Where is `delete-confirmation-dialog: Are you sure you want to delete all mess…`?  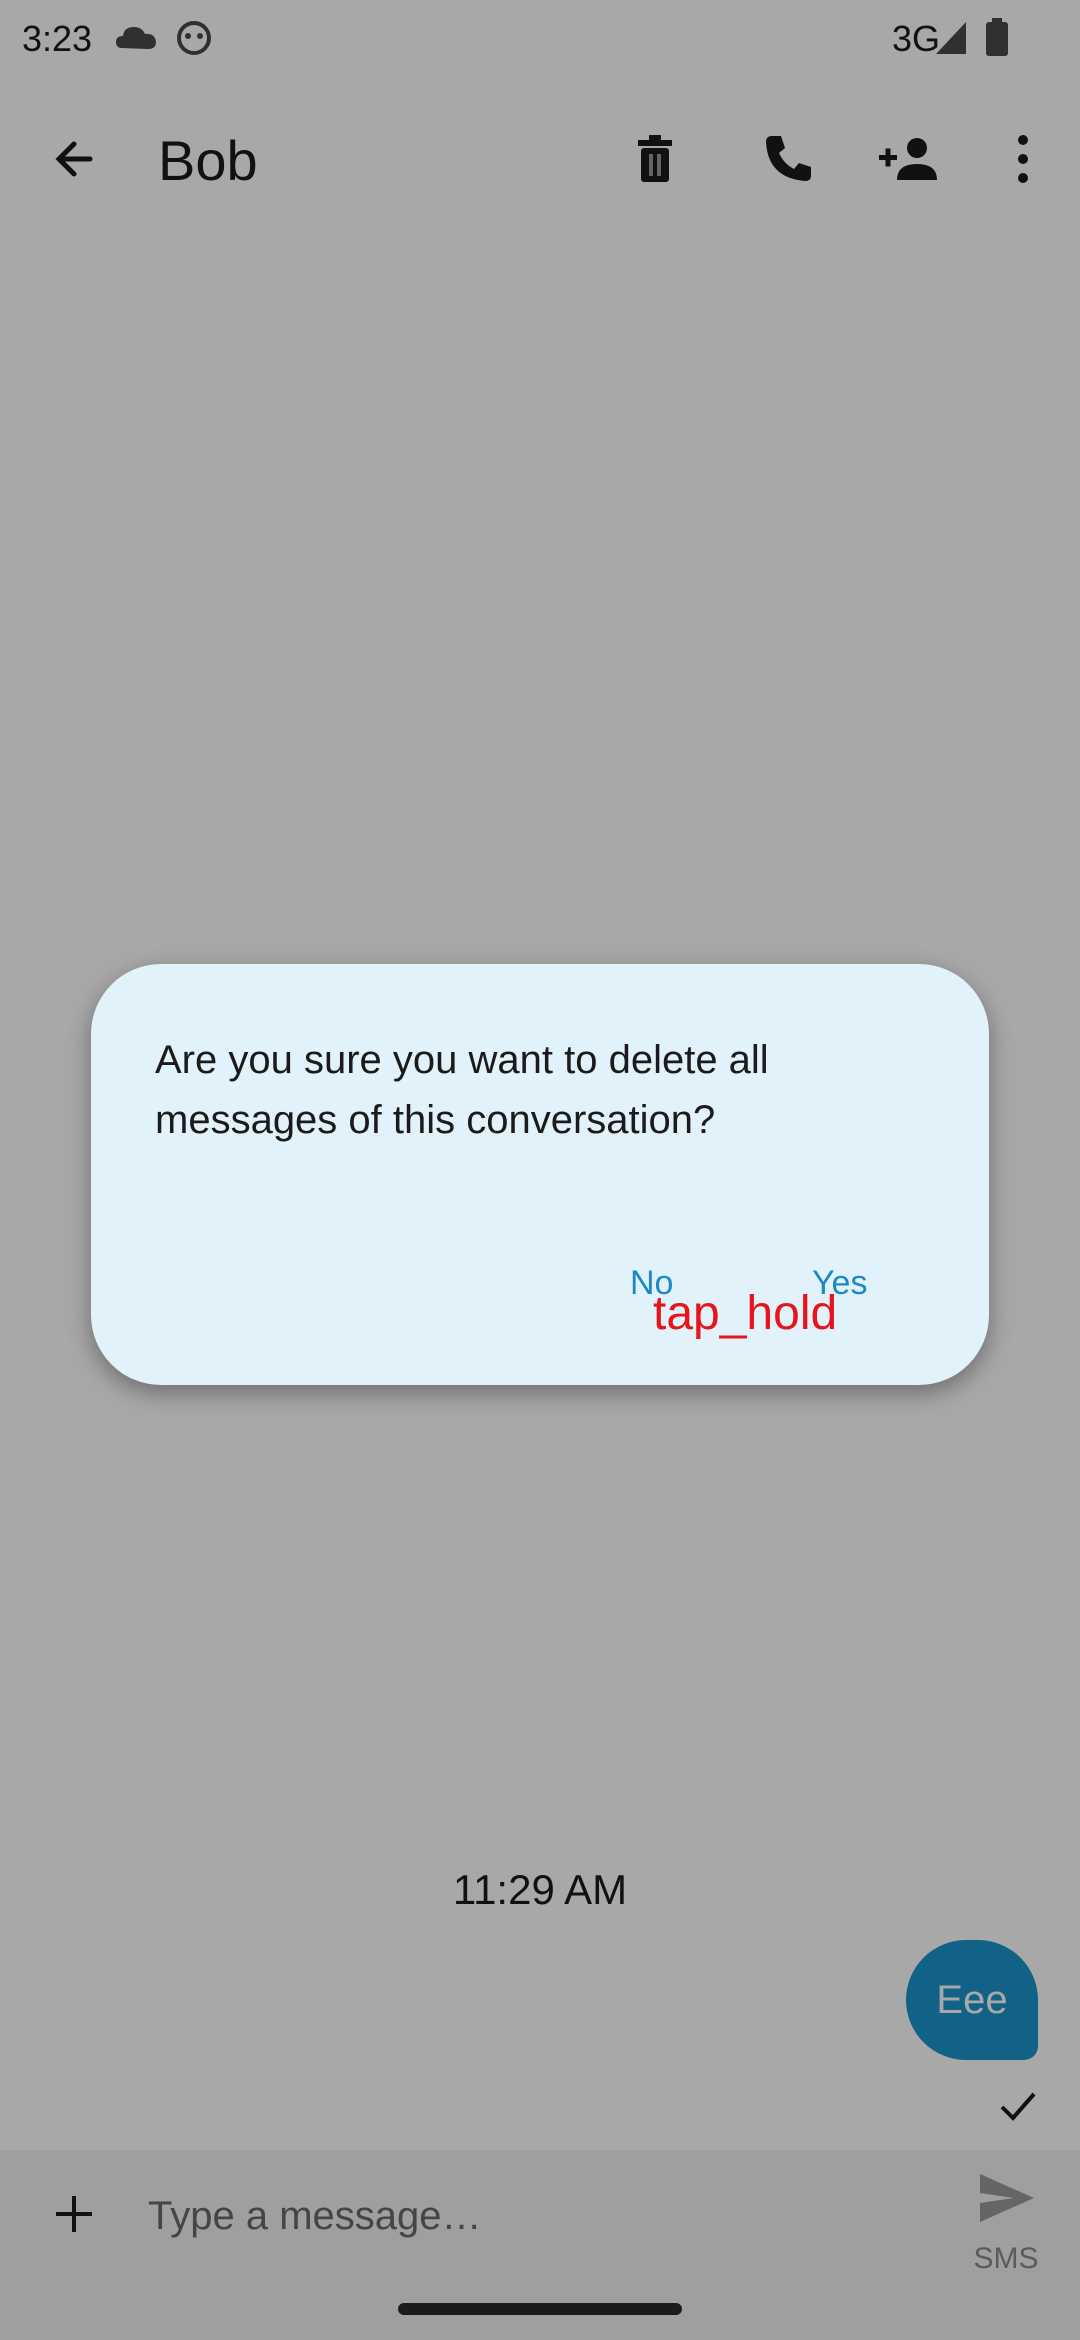
delete-confirmation-dialog: Are you sure you want to delete all mess… is located at coordinates (540, 1174).